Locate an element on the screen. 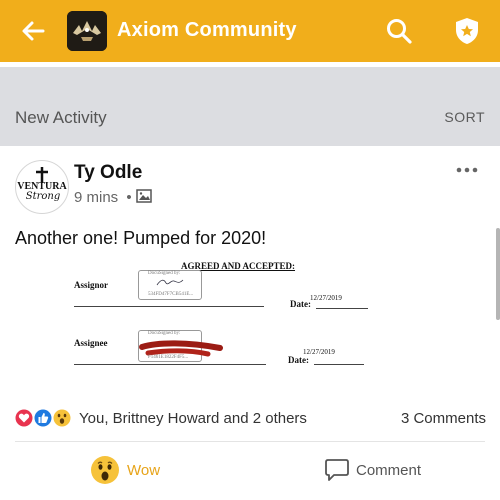 The image size is (500, 500). assignor-date-label: Date: is located at coordinates (300, 304).